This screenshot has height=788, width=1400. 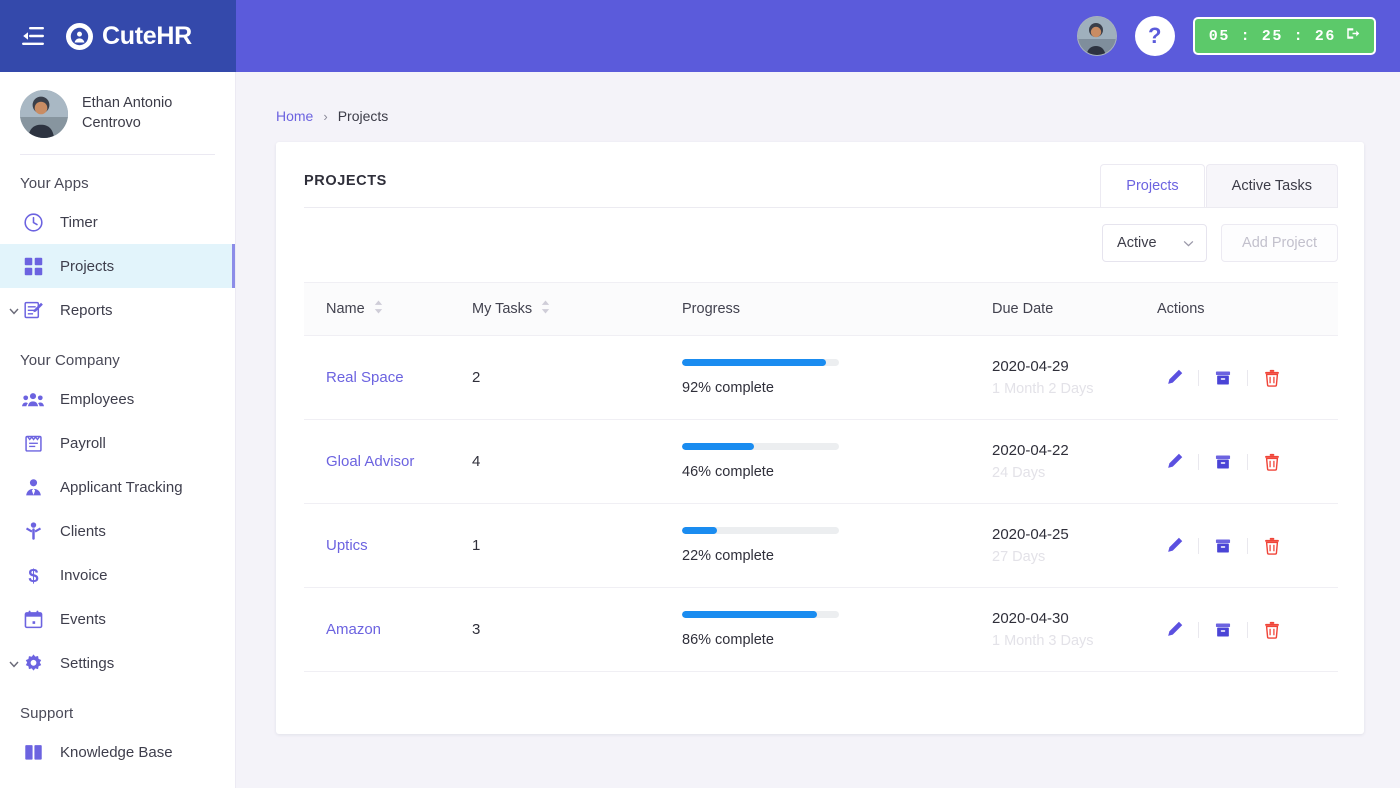 What do you see at coordinates (1181, 309) in the screenshot?
I see `column-header-label: Actions` at bounding box center [1181, 309].